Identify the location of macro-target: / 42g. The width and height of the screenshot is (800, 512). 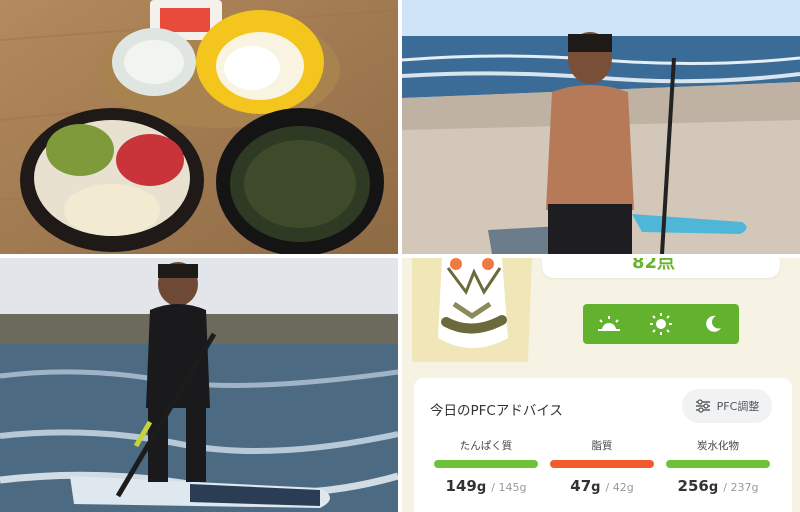
(619, 487).